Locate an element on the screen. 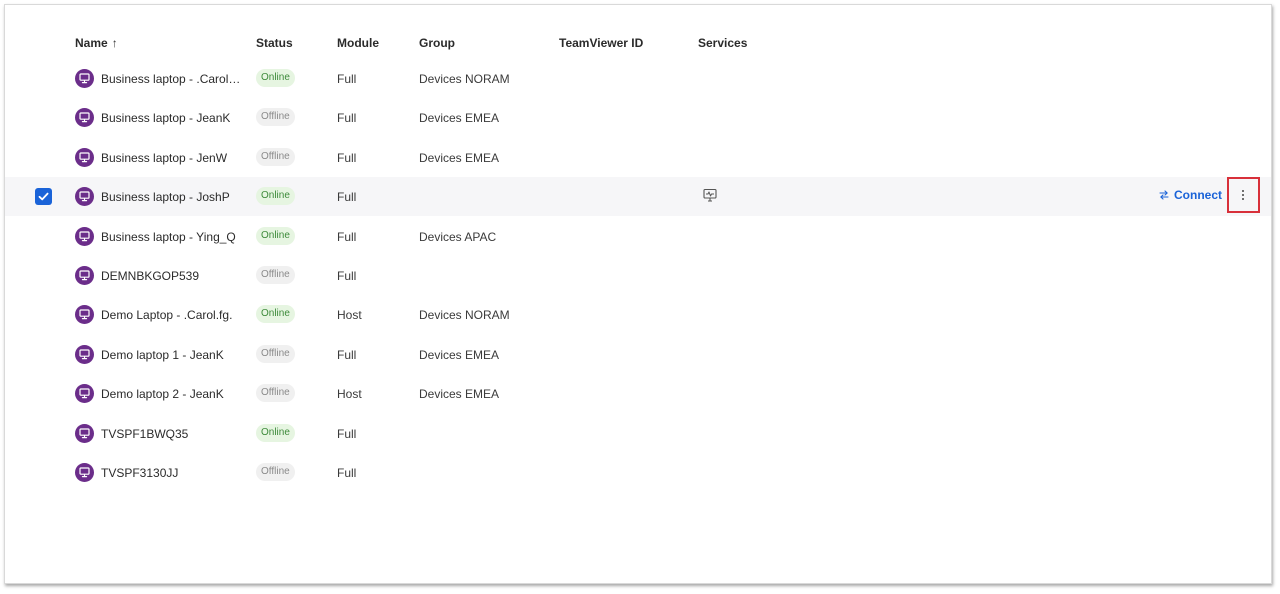 The image size is (1280, 594). device-name: Business laptop - Ying_Q is located at coordinates (168, 237).